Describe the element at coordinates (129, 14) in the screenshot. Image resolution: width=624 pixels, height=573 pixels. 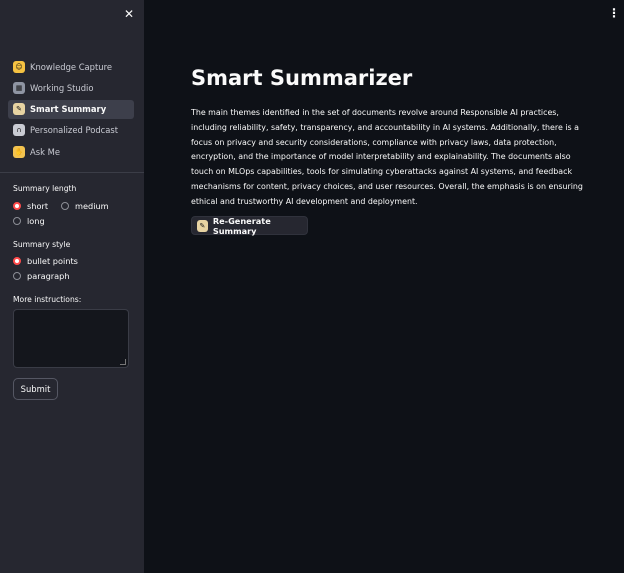
I see `close-sidebar-icon: ✕` at that location.